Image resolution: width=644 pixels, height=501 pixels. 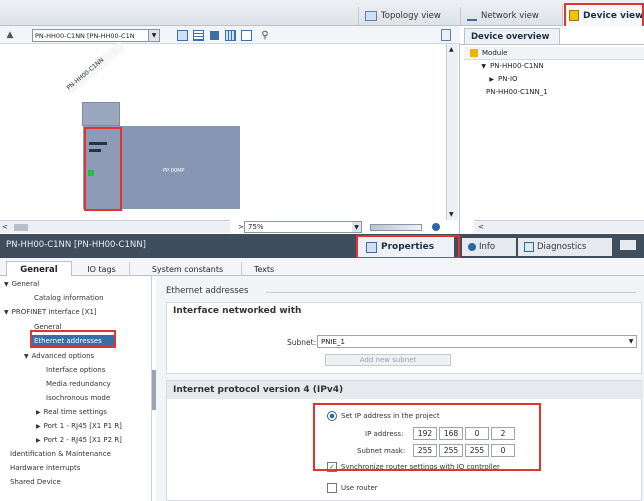 I want to click on nav-port1: ▶ Port 1 - RJ45 [X1 P1 R], so click(x=79, y=426).